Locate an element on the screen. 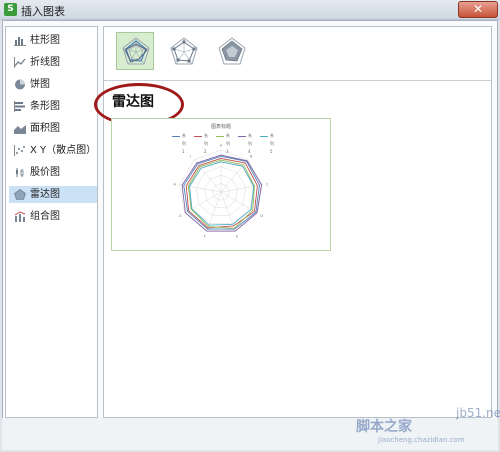 The image size is (500, 452). chart-legend: 系列1 系列2 系列3 系列4 系列5 is located at coordinates (227, 143).